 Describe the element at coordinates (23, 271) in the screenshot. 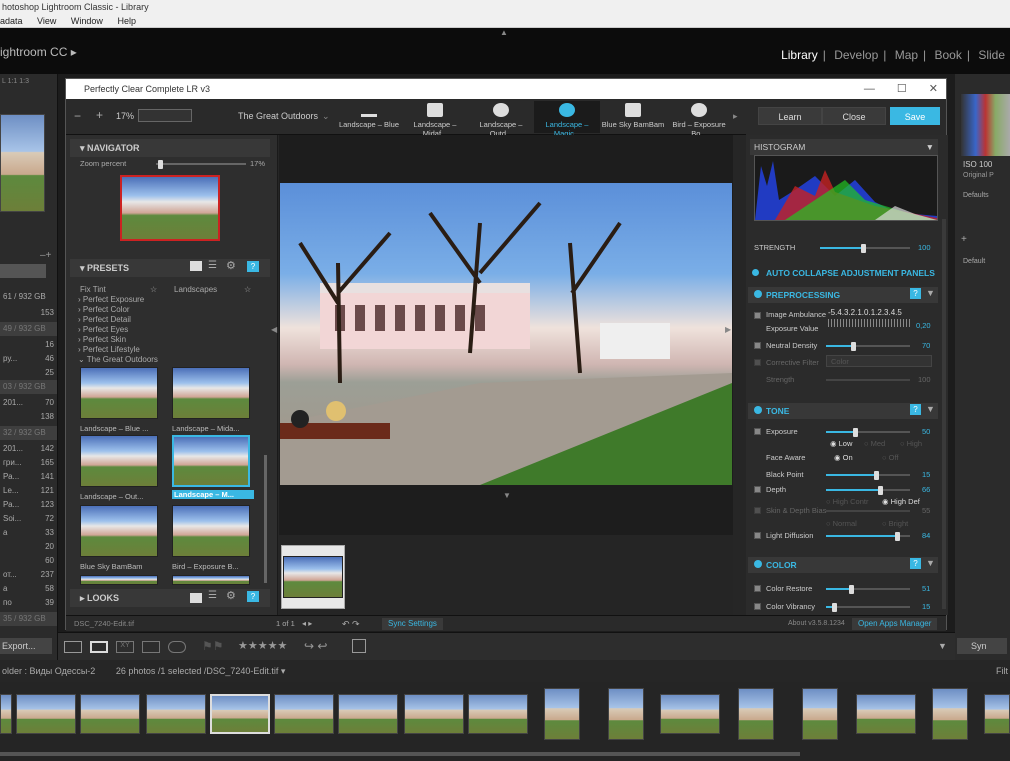

I see `folder-search` at that location.